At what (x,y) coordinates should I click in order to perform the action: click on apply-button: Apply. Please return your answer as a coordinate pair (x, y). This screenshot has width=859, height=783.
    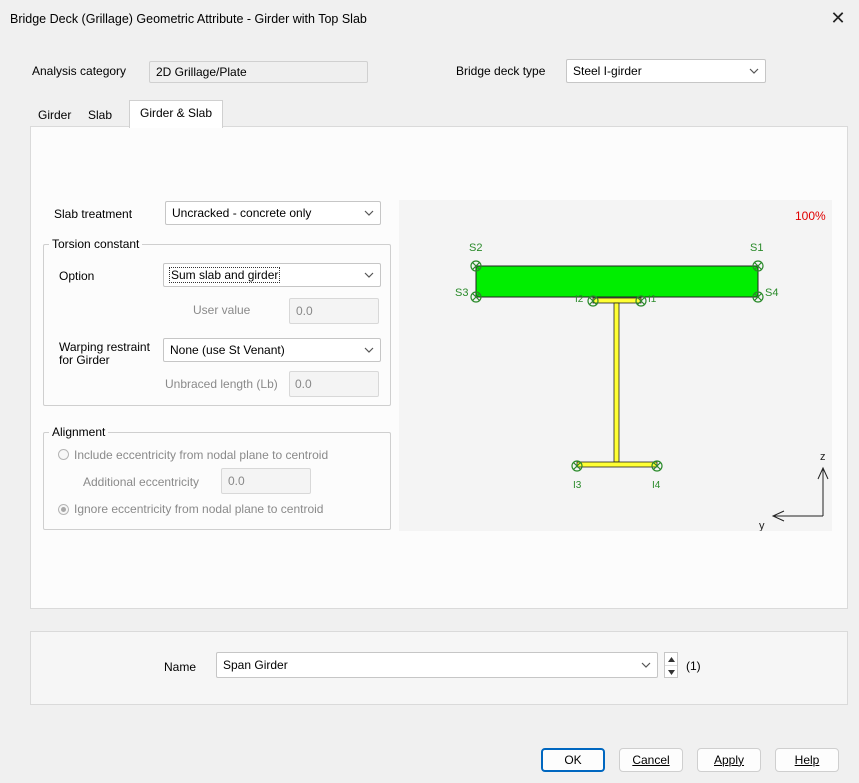
    Looking at the image, I should click on (729, 760).